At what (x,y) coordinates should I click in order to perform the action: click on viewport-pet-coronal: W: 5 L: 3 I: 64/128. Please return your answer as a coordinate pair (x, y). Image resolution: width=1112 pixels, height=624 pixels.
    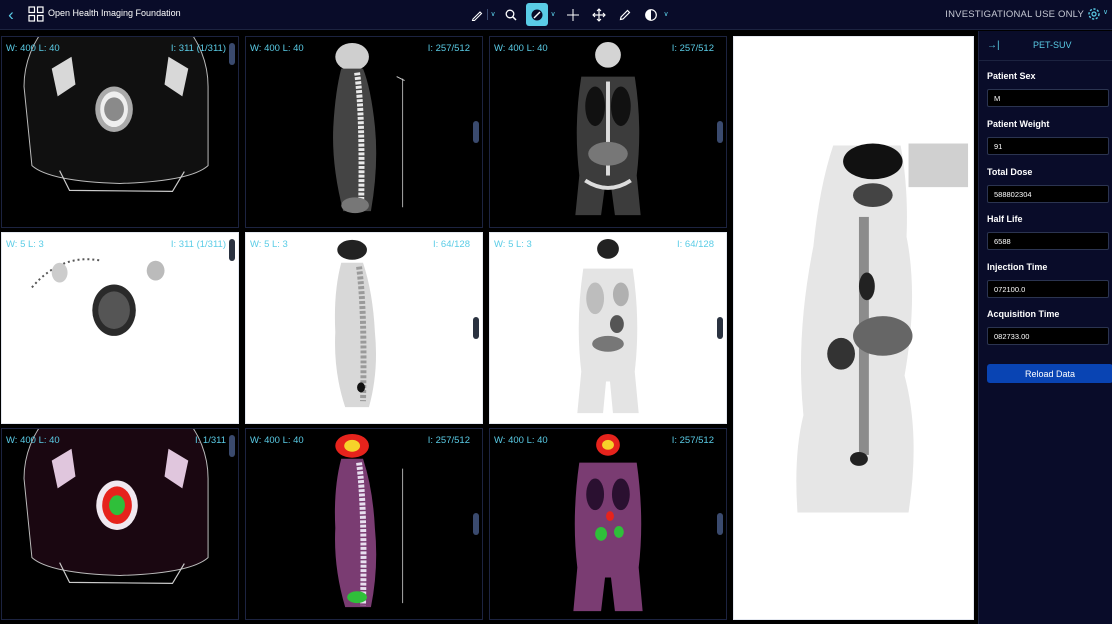
    Looking at the image, I should click on (608, 328).